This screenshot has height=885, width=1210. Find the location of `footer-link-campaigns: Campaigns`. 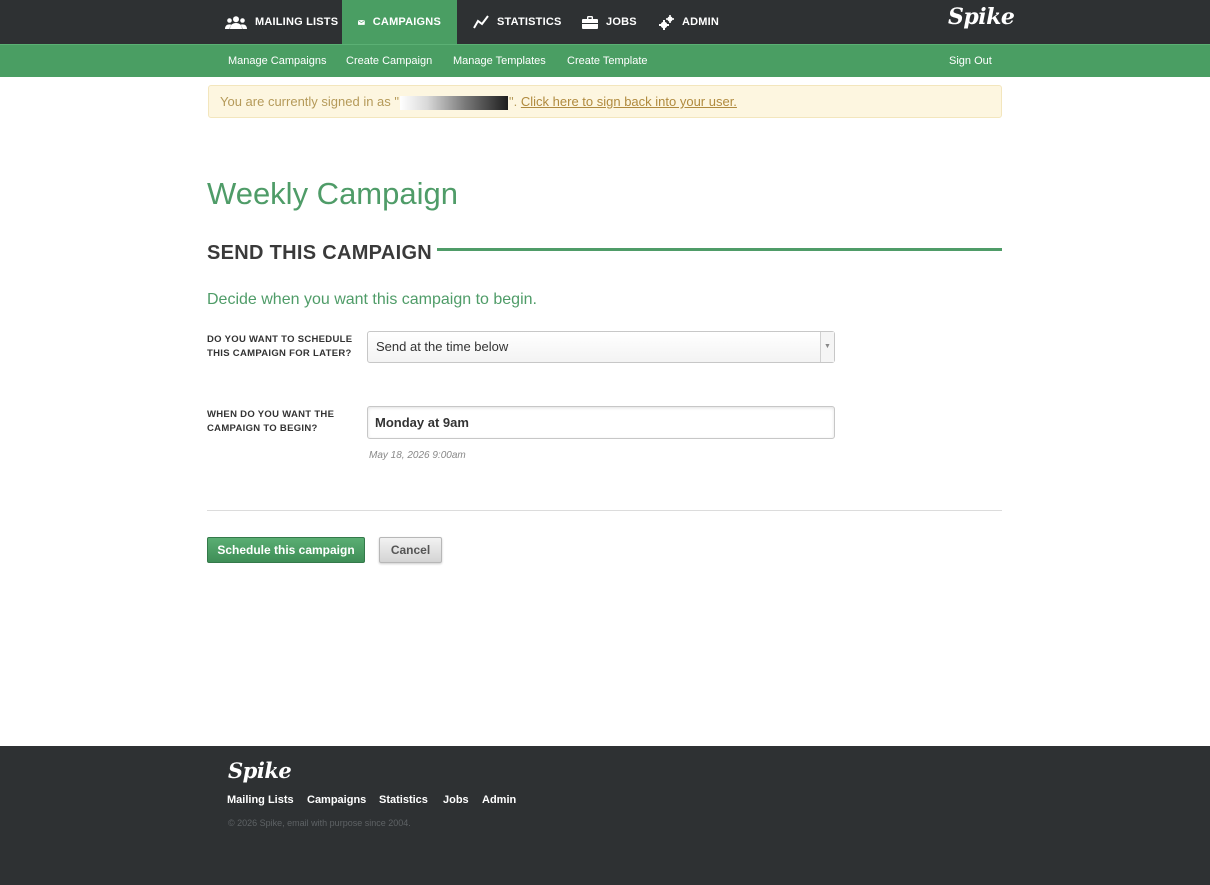

footer-link-campaigns: Campaigns is located at coordinates (336, 800).